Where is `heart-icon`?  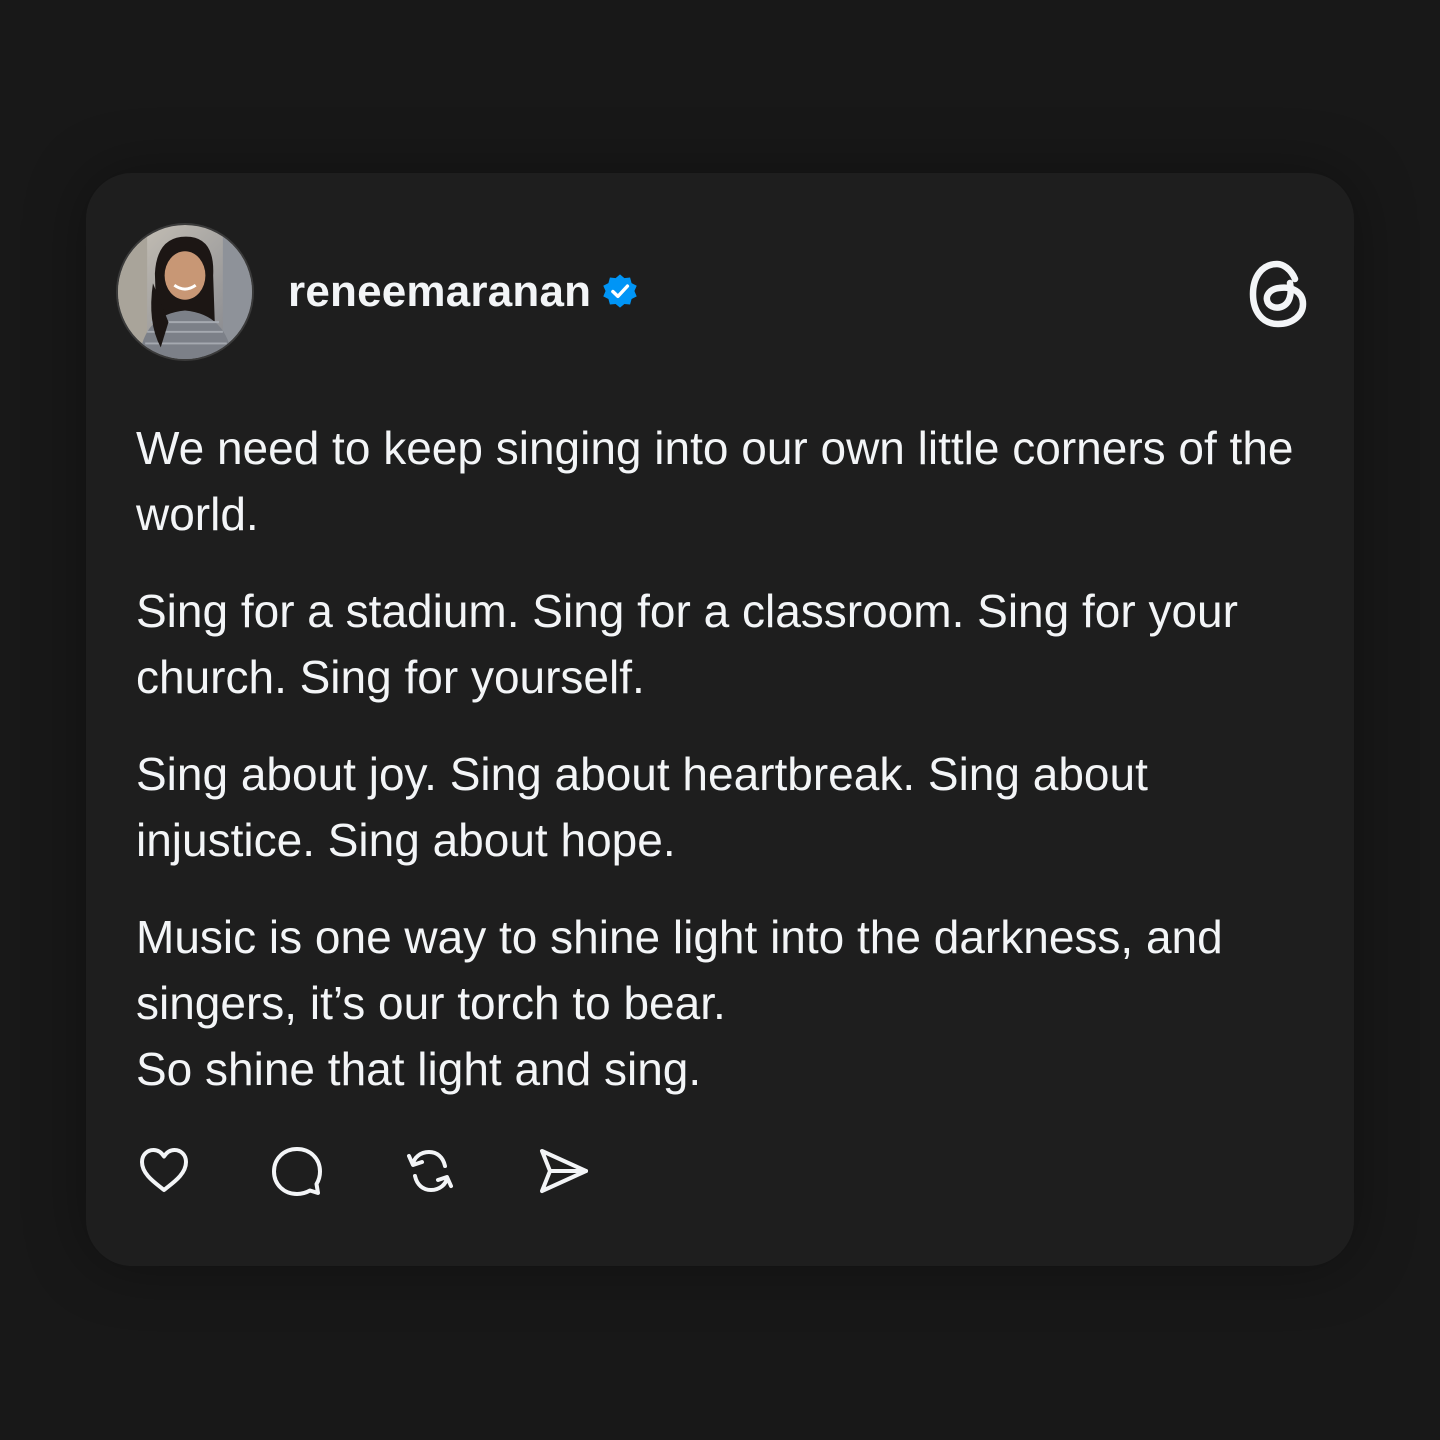
heart-icon is located at coordinates (164, 1170).